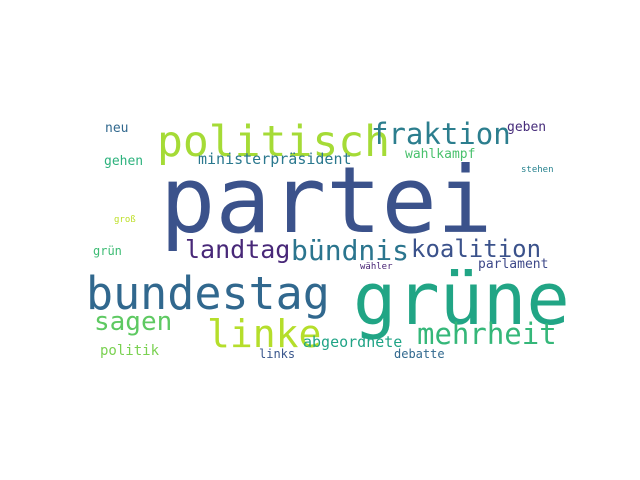  Describe the element at coordinates (117, 128) in the screenshot. I see `word-neu: neu` at that location.